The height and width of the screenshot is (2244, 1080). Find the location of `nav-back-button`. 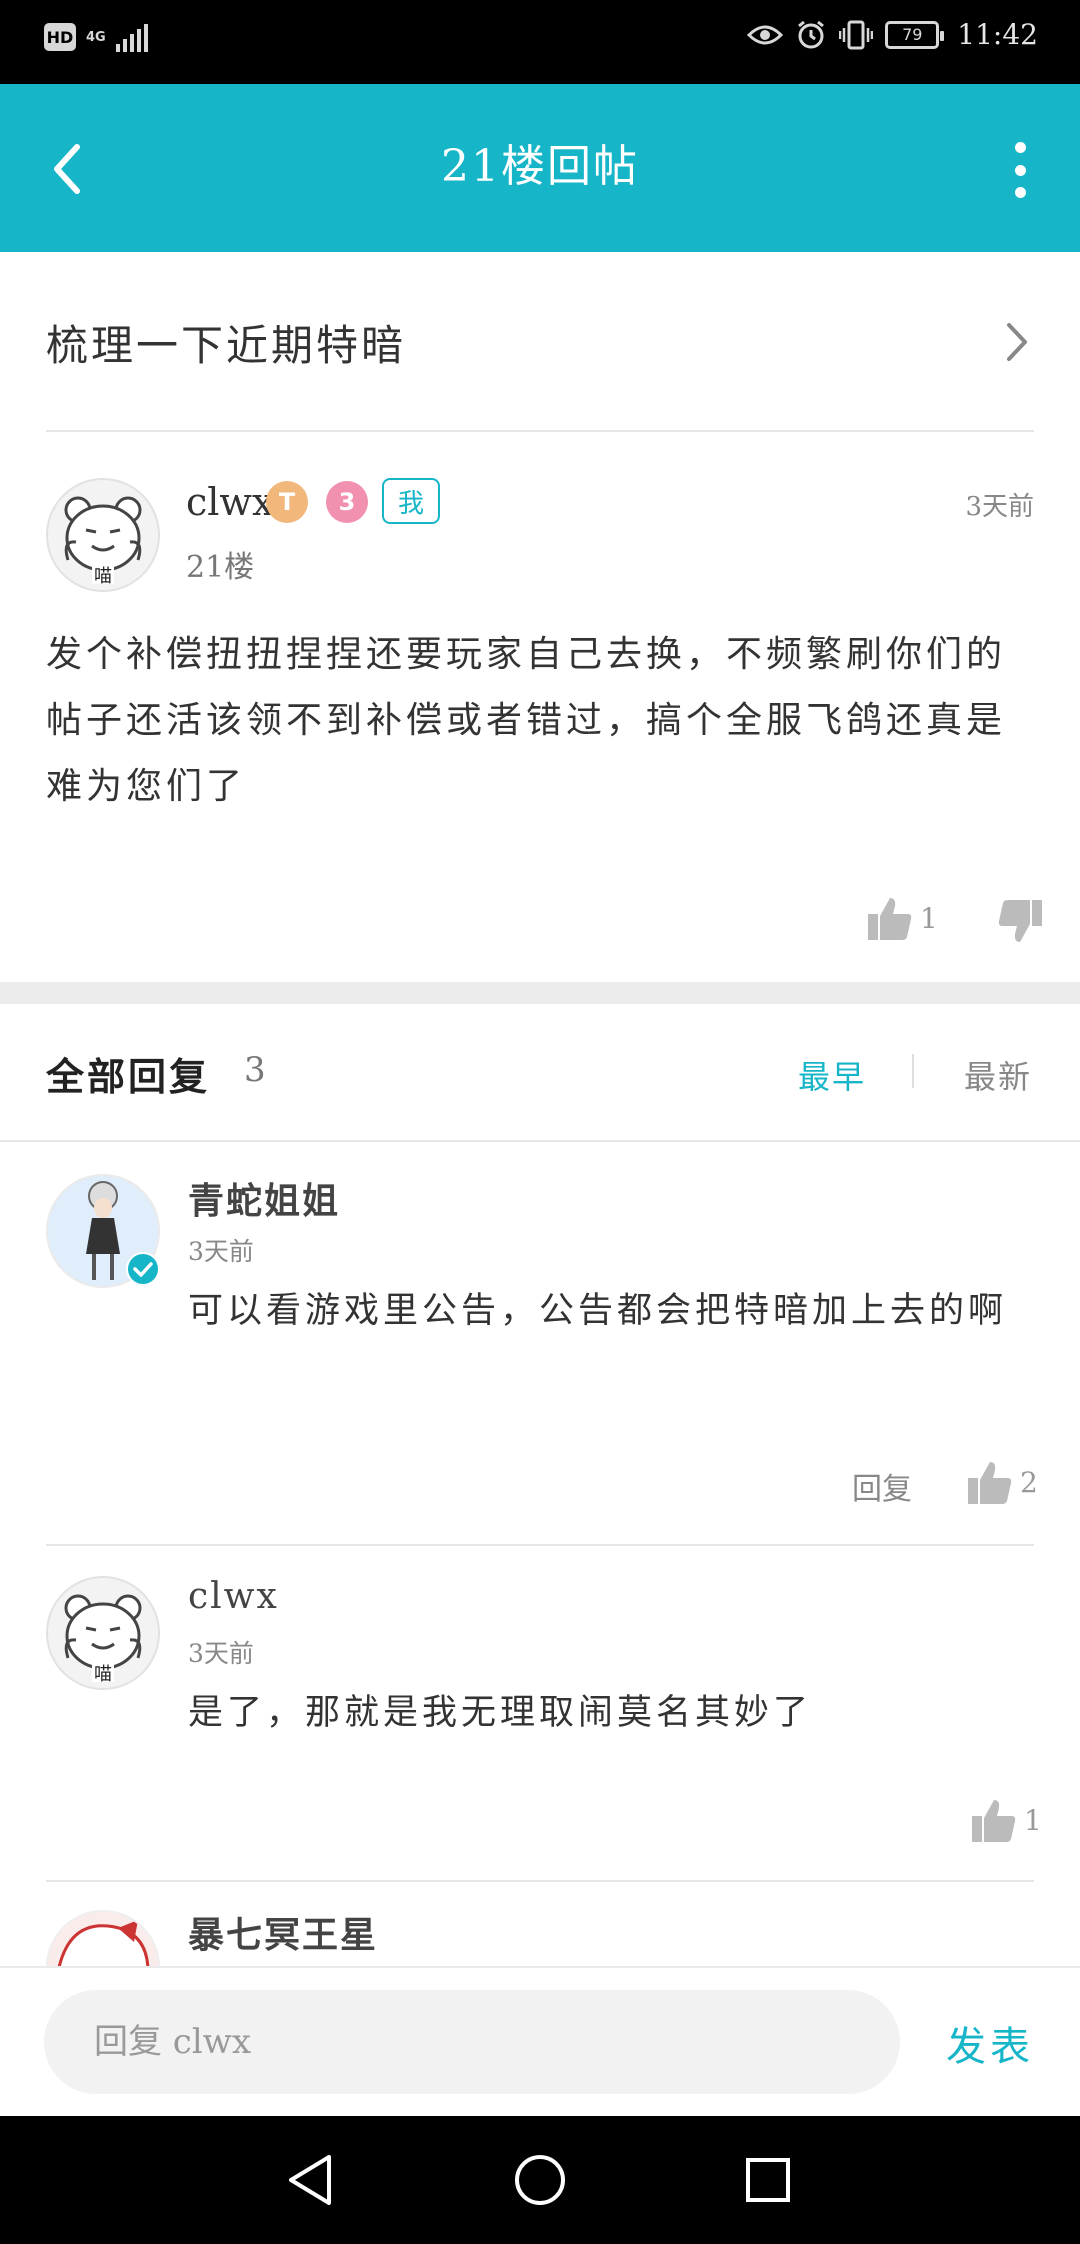

nav-back-button is located at coordinates (310, 2180).